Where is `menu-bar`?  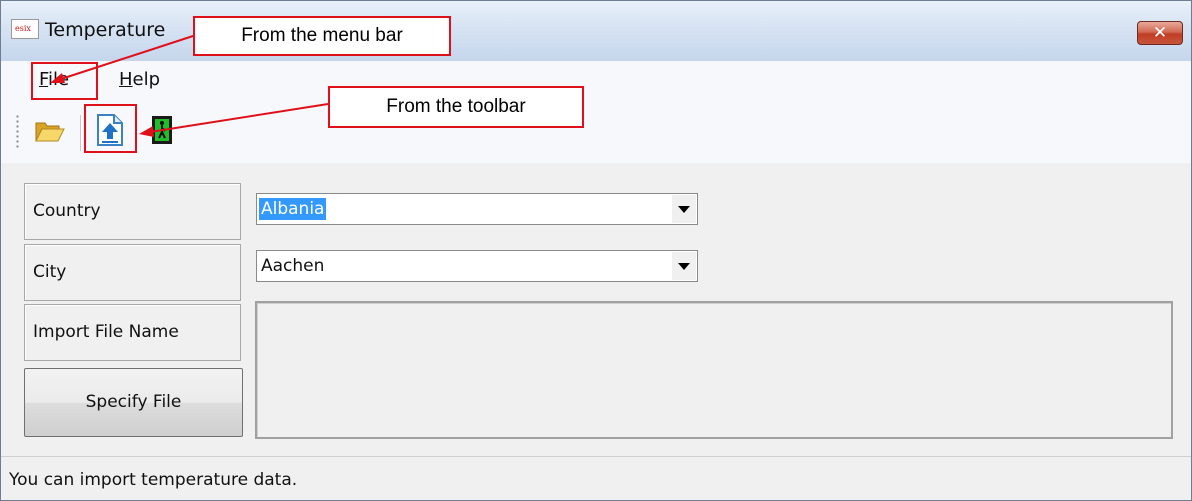
menu-bar is located at coordinates (596, 81).